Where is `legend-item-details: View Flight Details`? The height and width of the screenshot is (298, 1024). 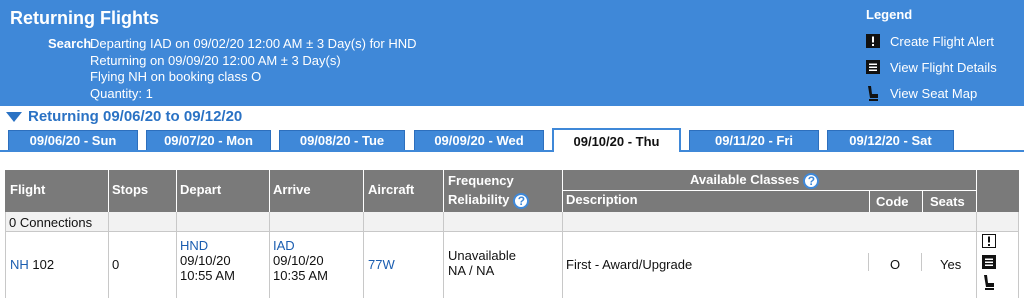 legend-item-details: View Flight Details is located at coordinates (941, 67).